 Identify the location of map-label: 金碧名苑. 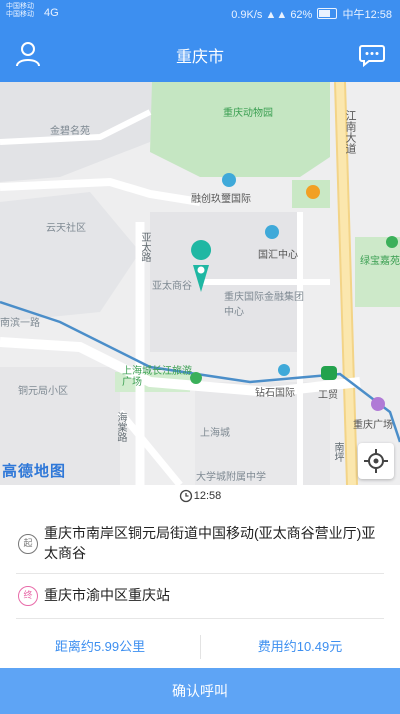
(70, 131).